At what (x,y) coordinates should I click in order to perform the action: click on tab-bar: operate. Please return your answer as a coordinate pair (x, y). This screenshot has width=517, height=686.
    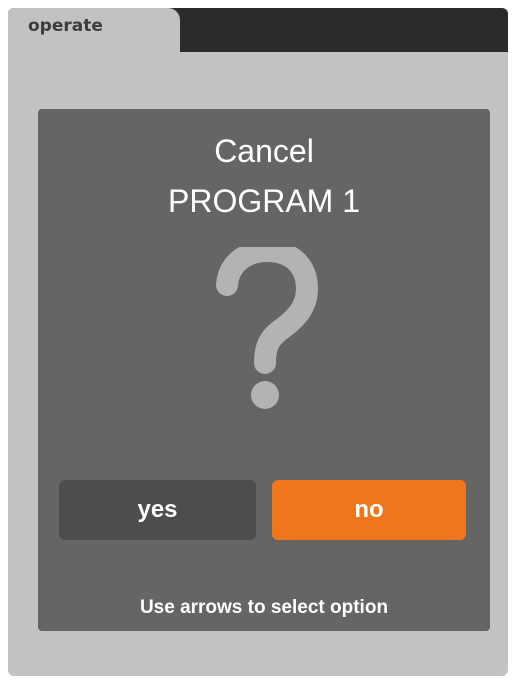
    Looking at the image, I should click on (258, 30).